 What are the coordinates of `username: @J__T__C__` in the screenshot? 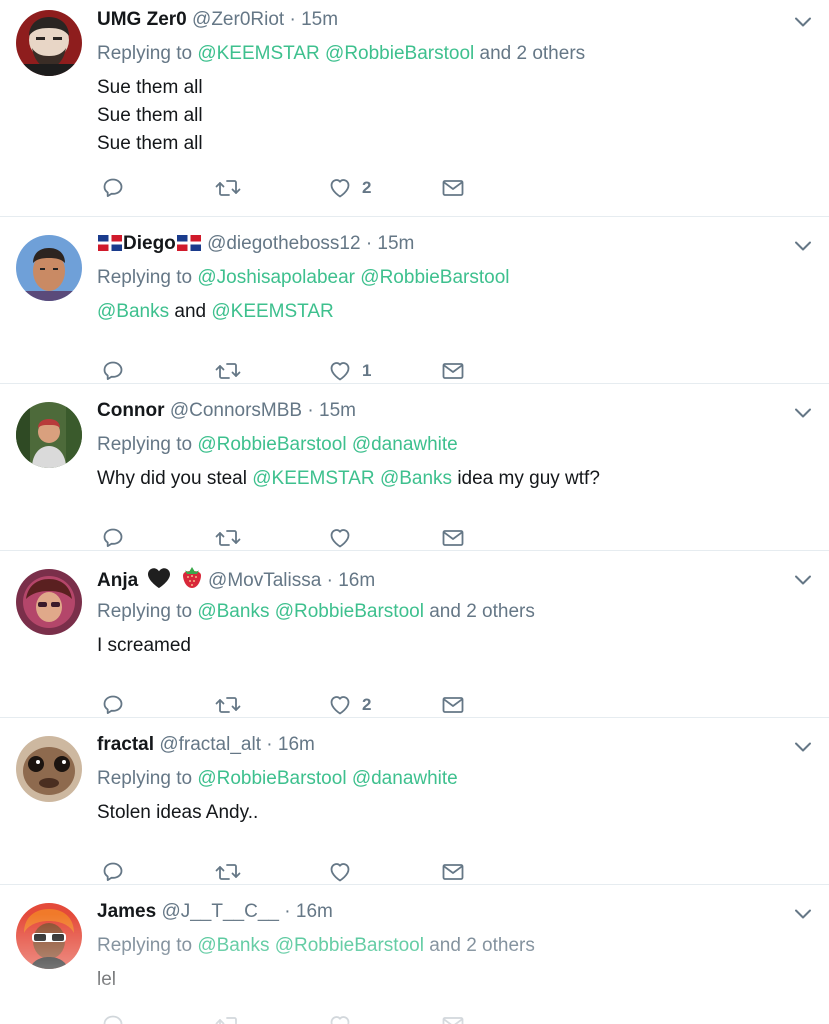 It's located at (220, 911).